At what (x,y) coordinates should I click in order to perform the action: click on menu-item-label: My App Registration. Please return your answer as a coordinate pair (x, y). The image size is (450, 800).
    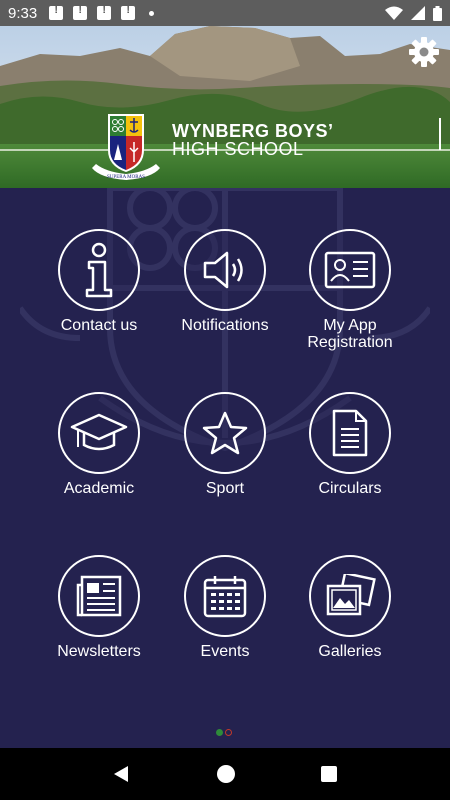
    Looking at the image, I should click on (350, 334).